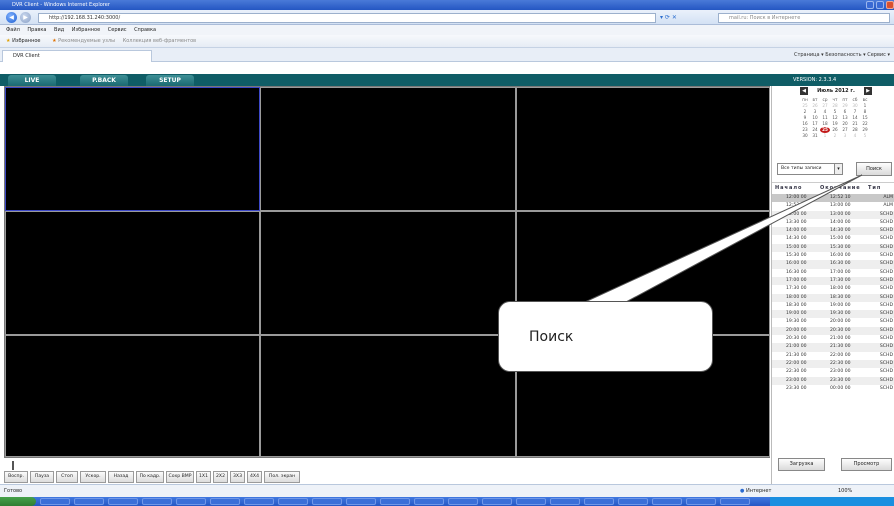 This screenshot has height=506, width=894. Describe the element at coordinates (282, 477) in the screenshot. I see `fullscreen-button: Пол. экран` at that location.